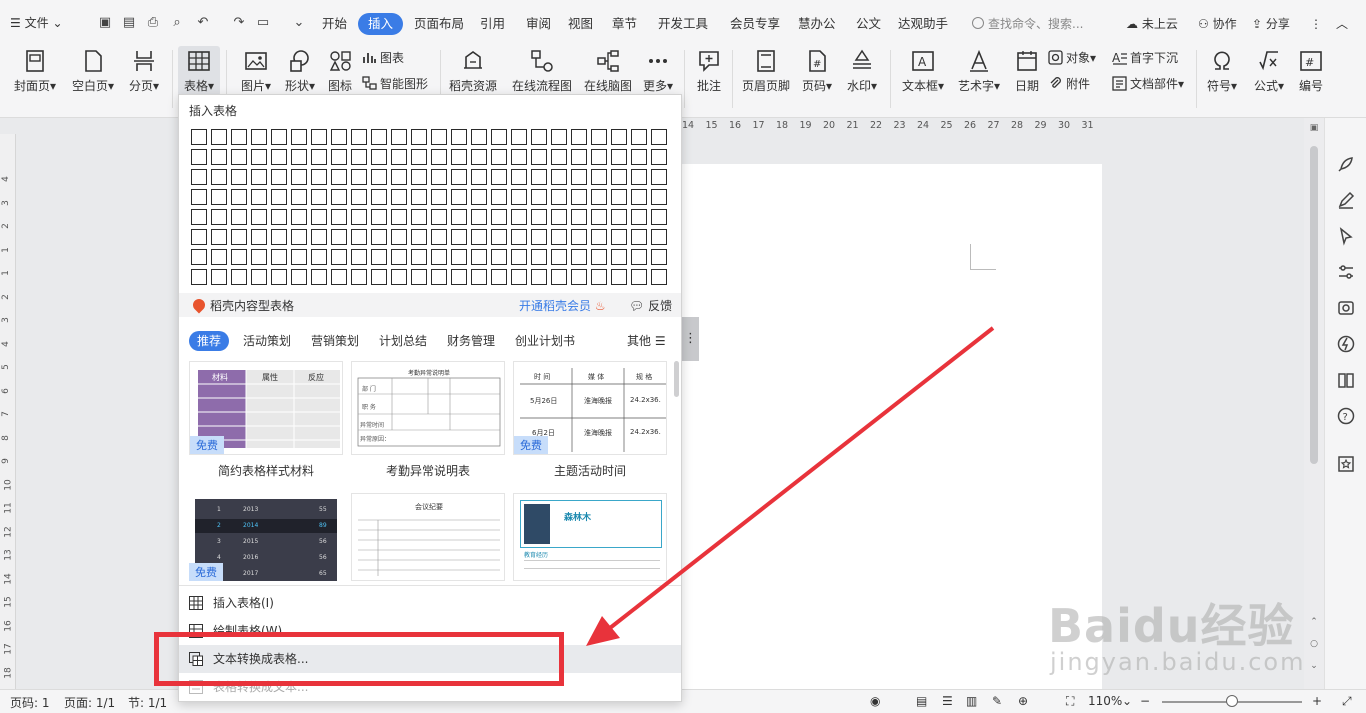  Describe the element at coordinates (428, 408) in the screenshot. I see `template-card-attendance: 考勤异常说明单 部 门 职 务 异常时间 异常原因：` at that location.